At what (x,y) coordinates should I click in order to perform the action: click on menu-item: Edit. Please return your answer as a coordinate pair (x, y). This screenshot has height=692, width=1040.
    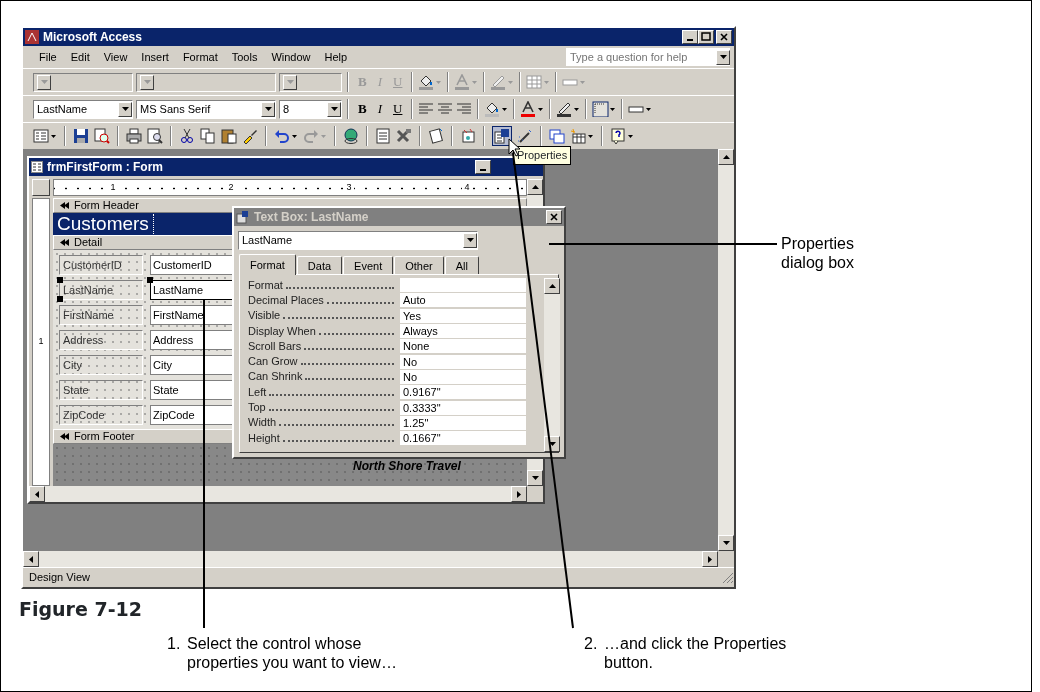
    Looking at the image, I should click on (80, 57).